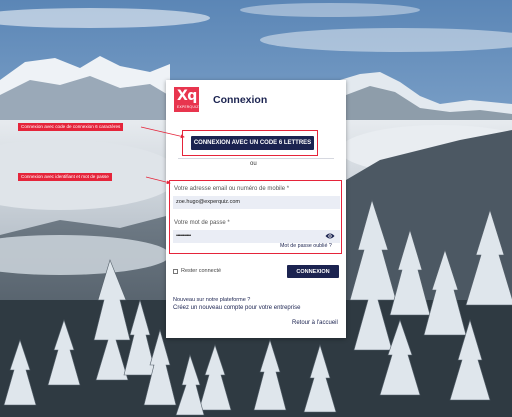  Describe the element at coordinates (255, 217) in the screenshot. I see `credentials-highlight` at that location.